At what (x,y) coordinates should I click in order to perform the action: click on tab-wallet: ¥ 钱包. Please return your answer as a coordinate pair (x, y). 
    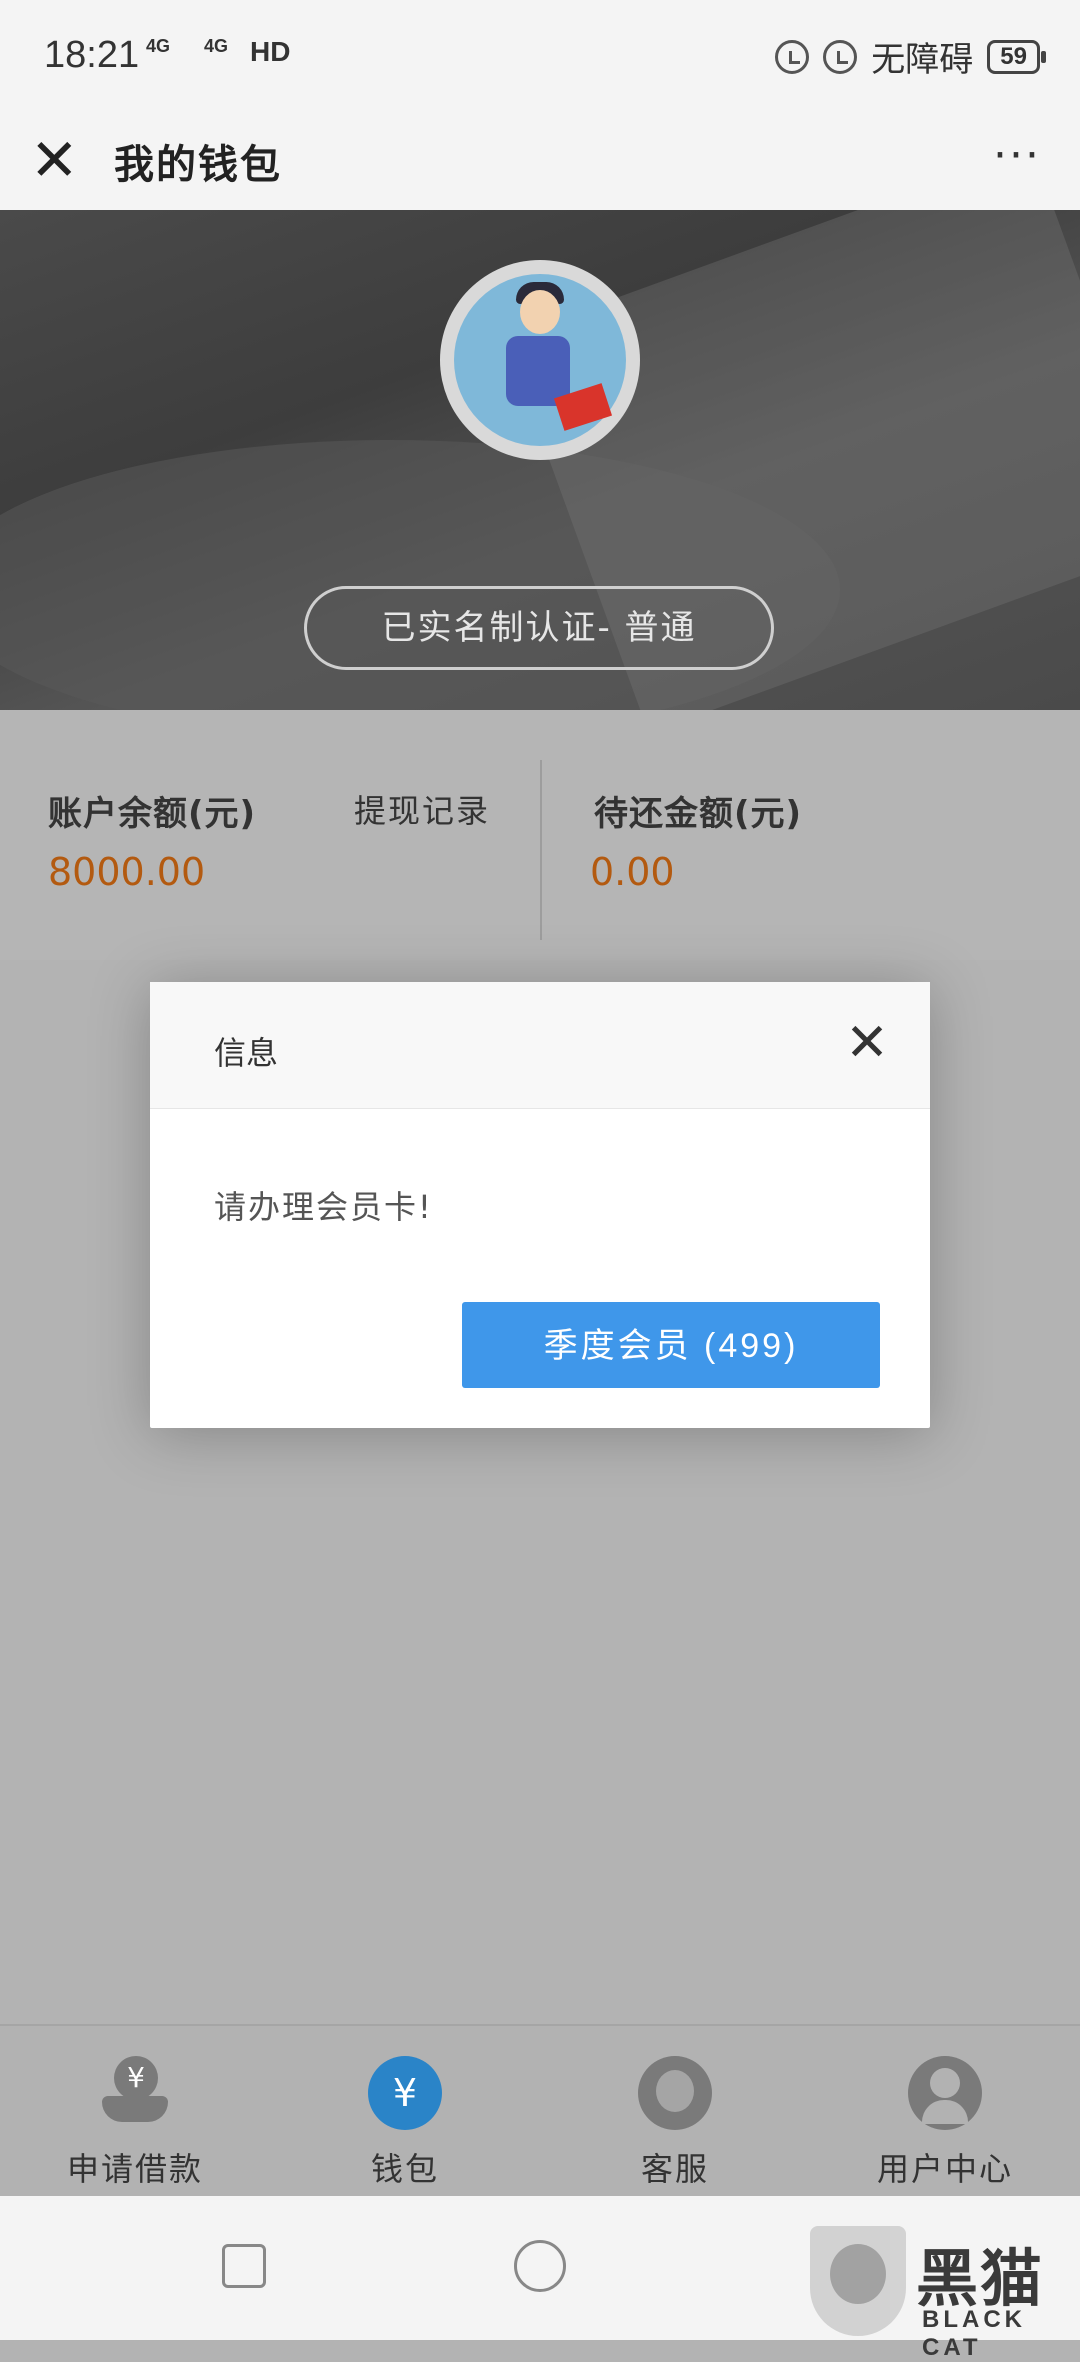
    Looking at the image, I should click on (405, 2112).